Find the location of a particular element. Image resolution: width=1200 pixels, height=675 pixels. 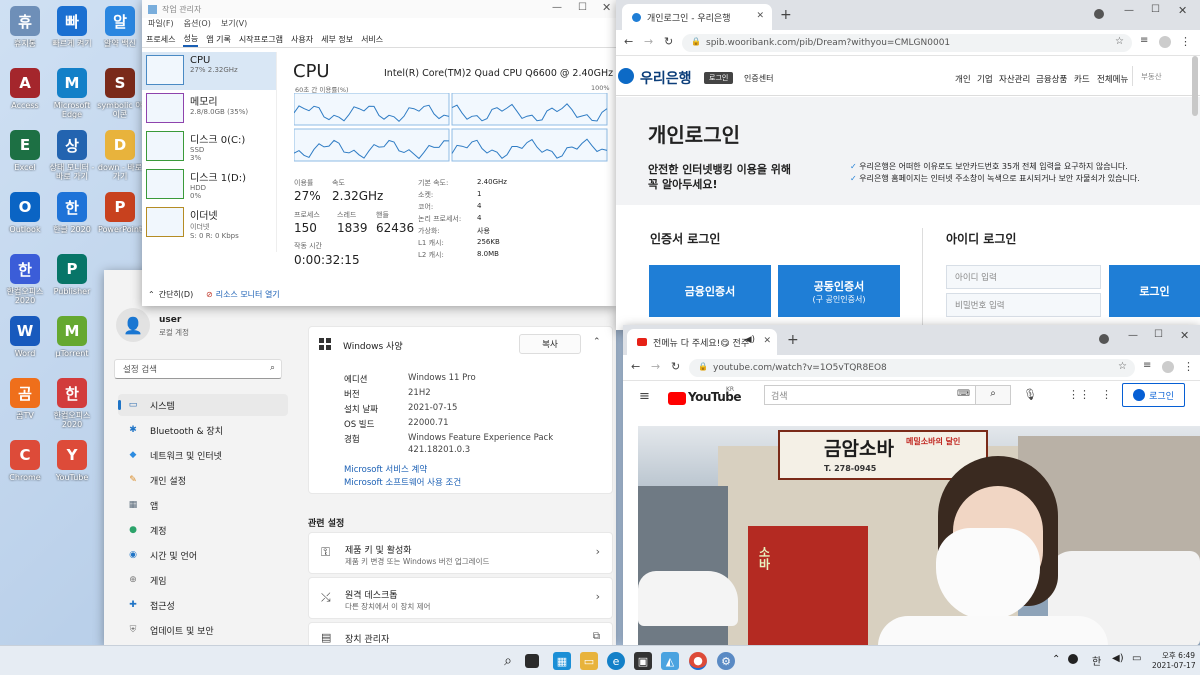

settings-dots-icon: ⋮ is located at coordinates (1106, 394).